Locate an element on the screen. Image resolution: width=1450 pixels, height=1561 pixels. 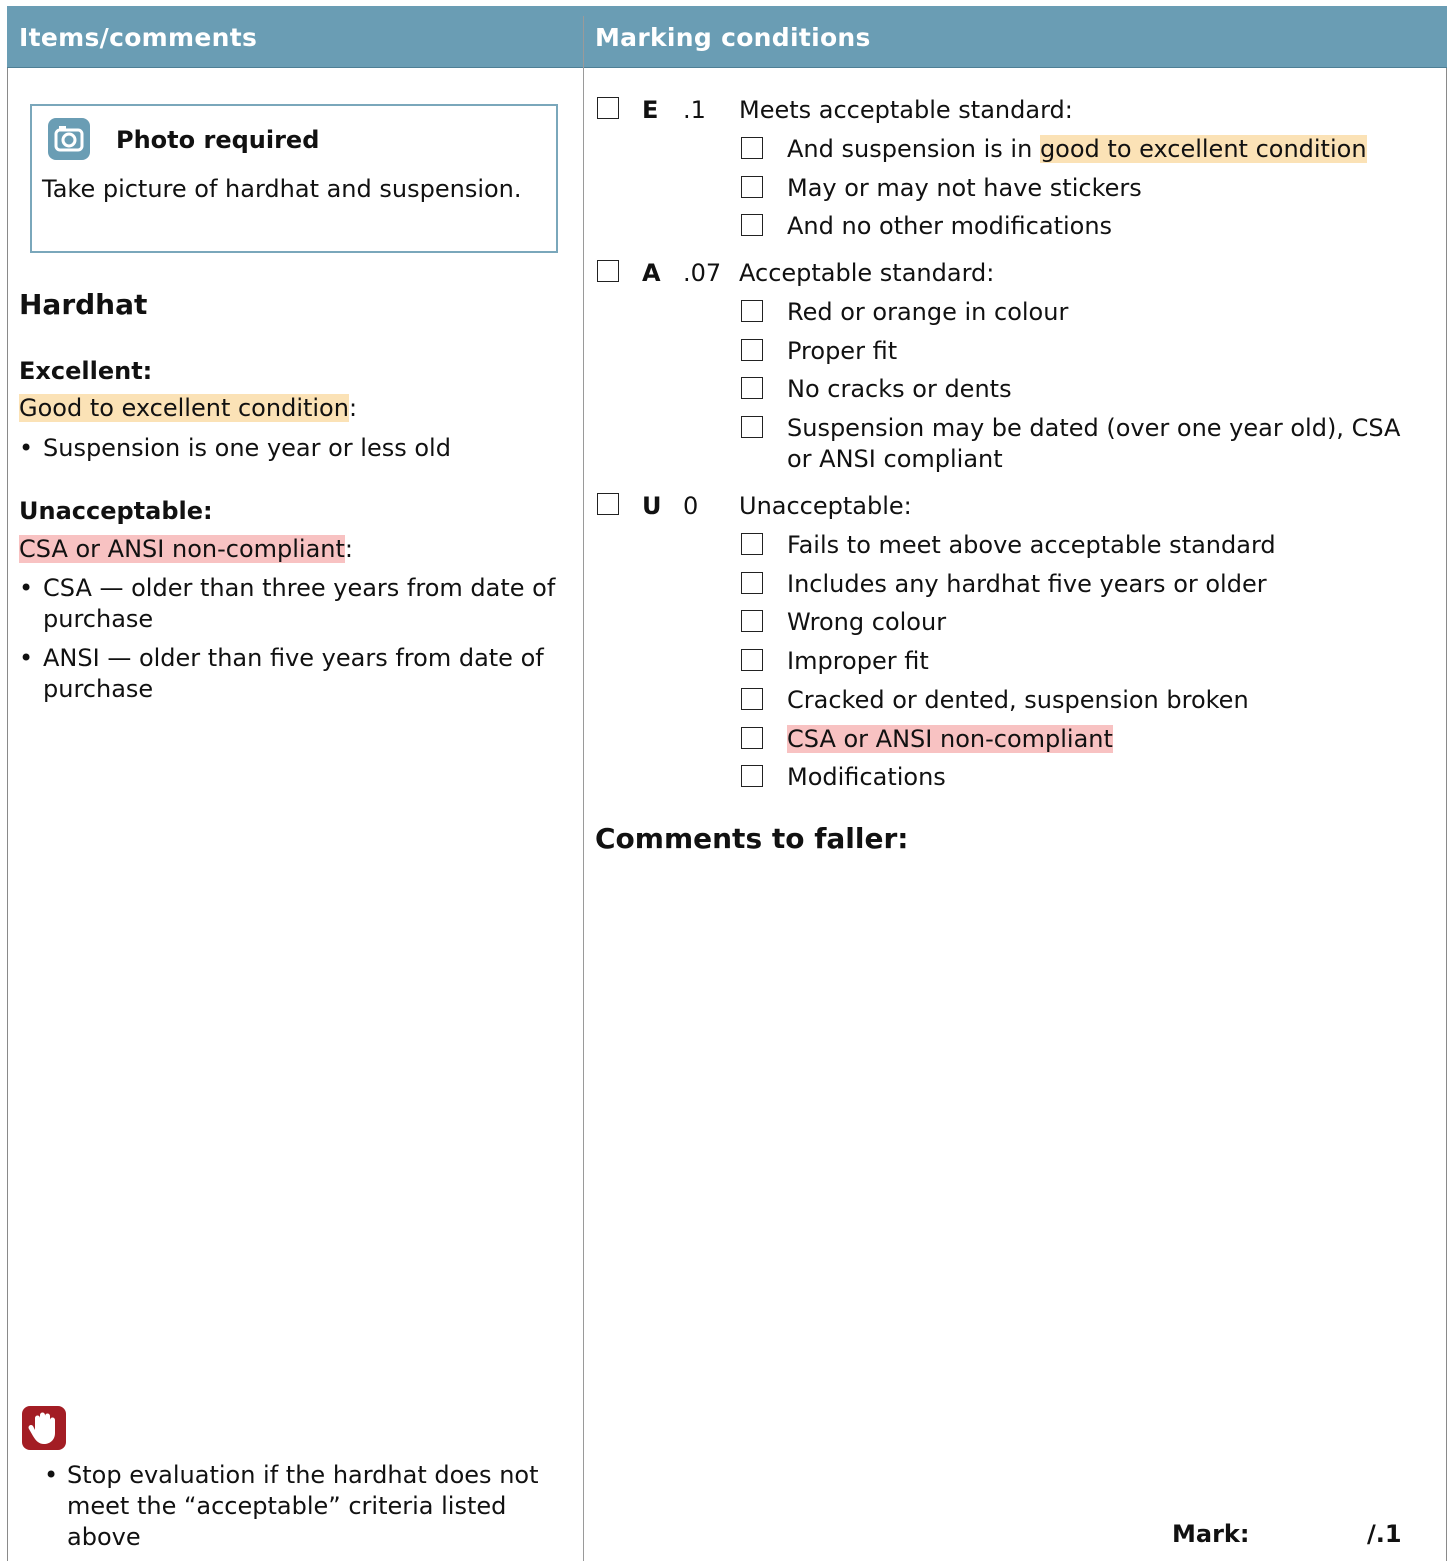
criterion-item: Fails to meet above acceptable standard is located at coordinates (1086, 545).